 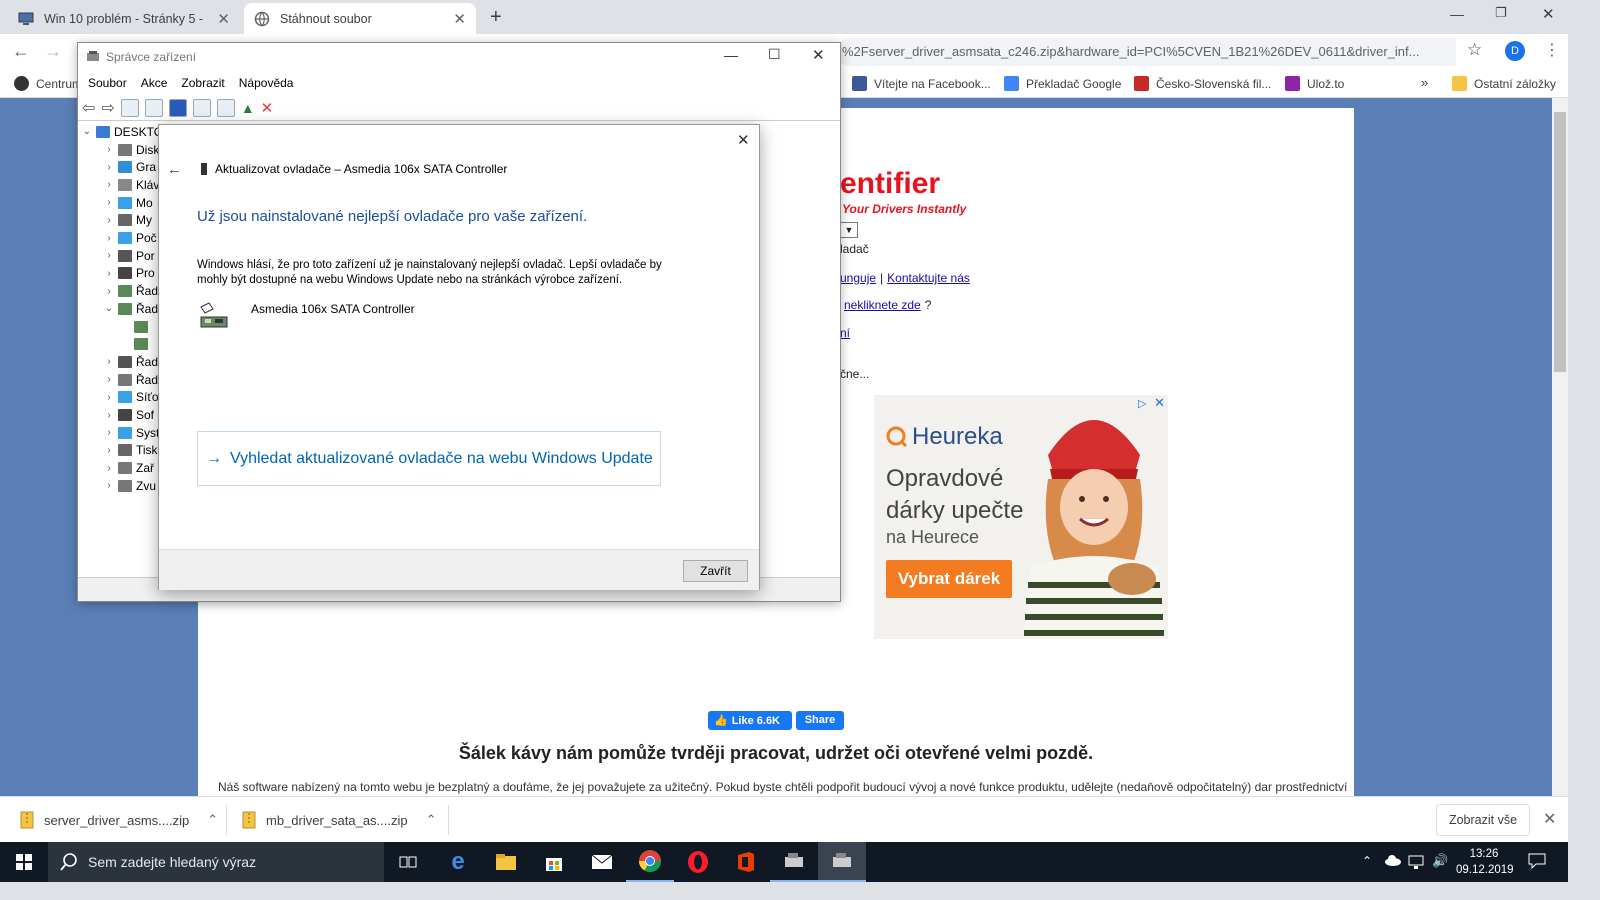 I want to click on restore-button: ❐, so click(x=1501, y=13).